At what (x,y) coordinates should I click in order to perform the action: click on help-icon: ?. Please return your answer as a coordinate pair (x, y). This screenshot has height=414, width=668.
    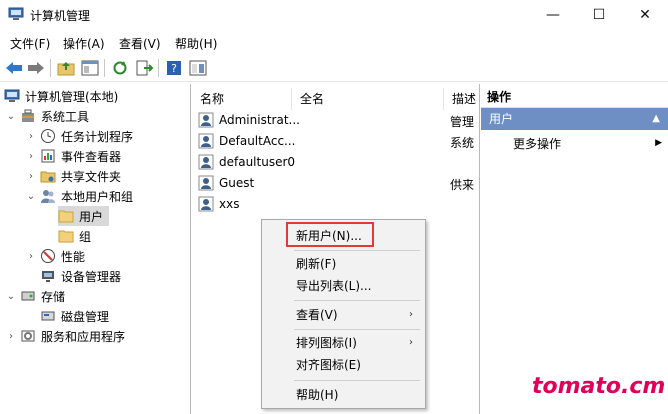
    Looking at the image, I should click on (174, 68).